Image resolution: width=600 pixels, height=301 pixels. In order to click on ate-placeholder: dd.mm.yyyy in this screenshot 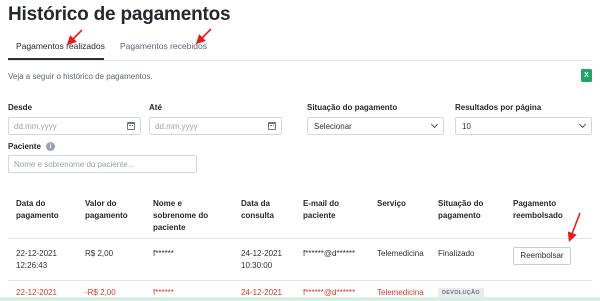, I will do `click(176, 126)`.